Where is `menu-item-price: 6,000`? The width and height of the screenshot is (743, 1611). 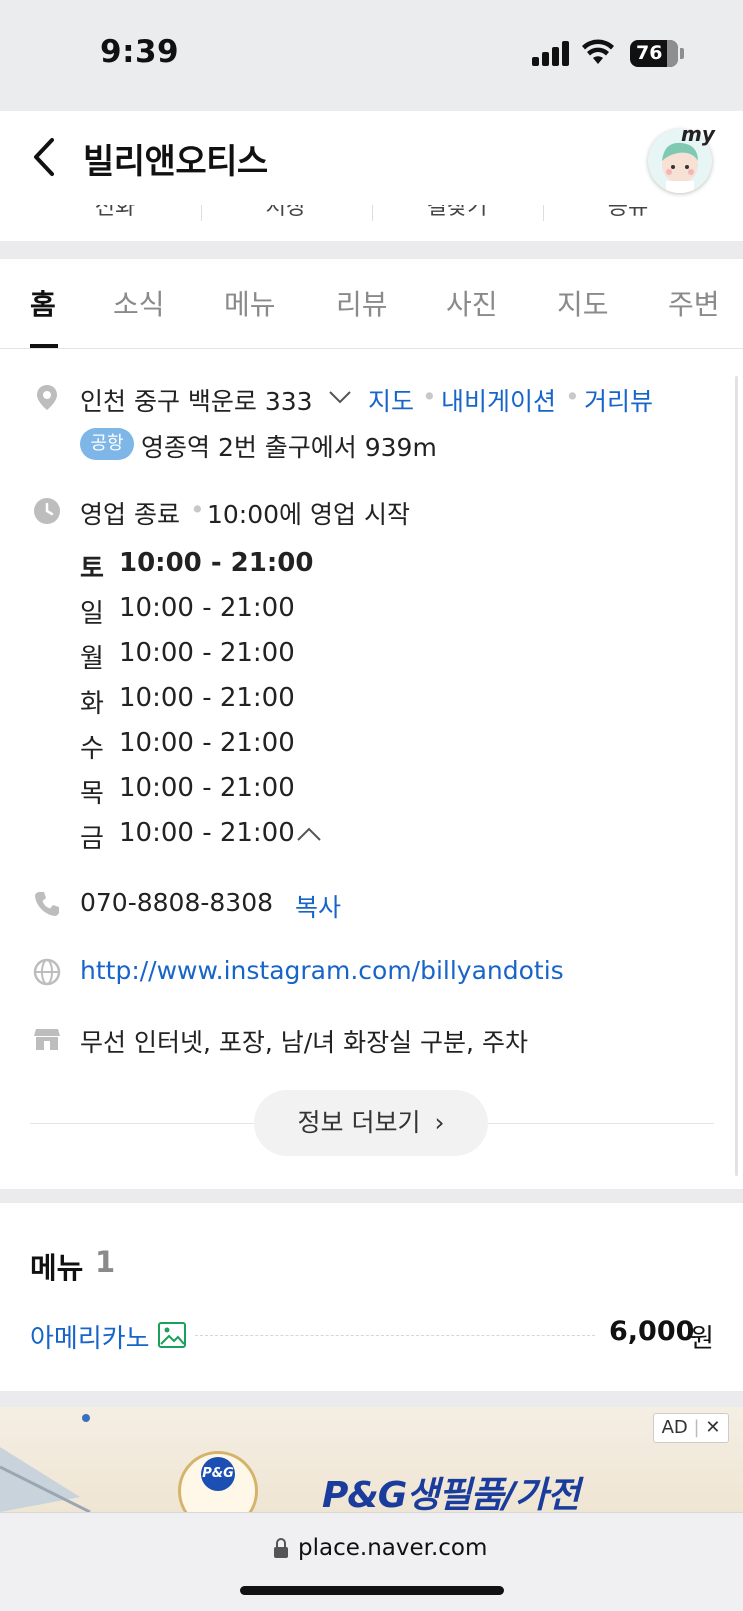 menu-item-price: 6,000 is located at coordinates (652, 1331).